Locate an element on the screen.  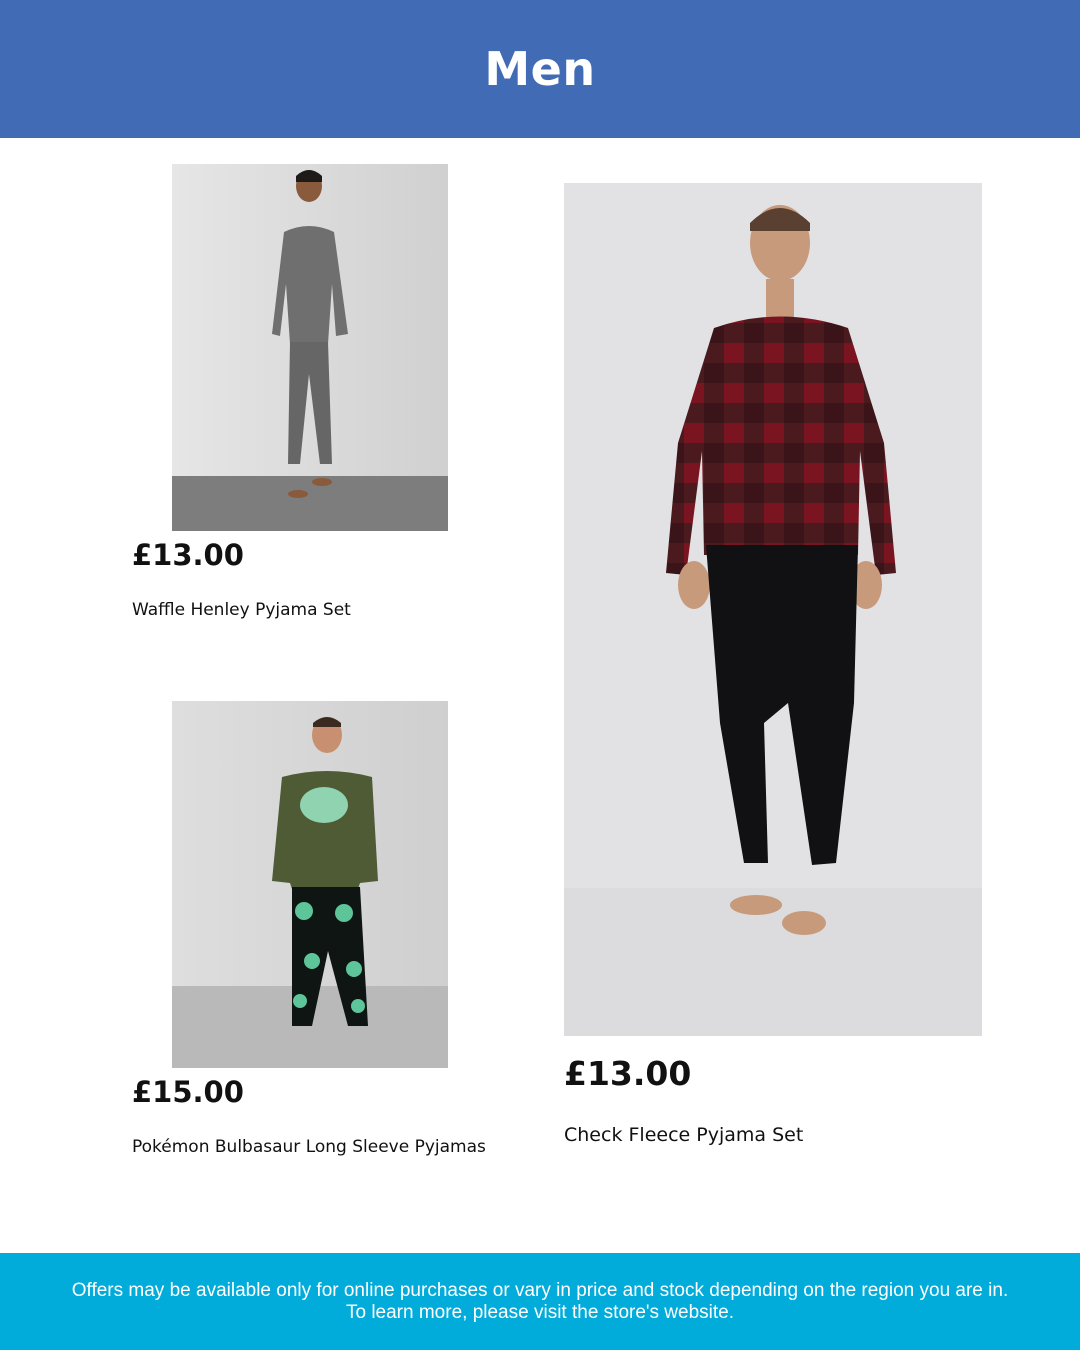
product-image-waffle-henley is located at coordinates (310, 347).